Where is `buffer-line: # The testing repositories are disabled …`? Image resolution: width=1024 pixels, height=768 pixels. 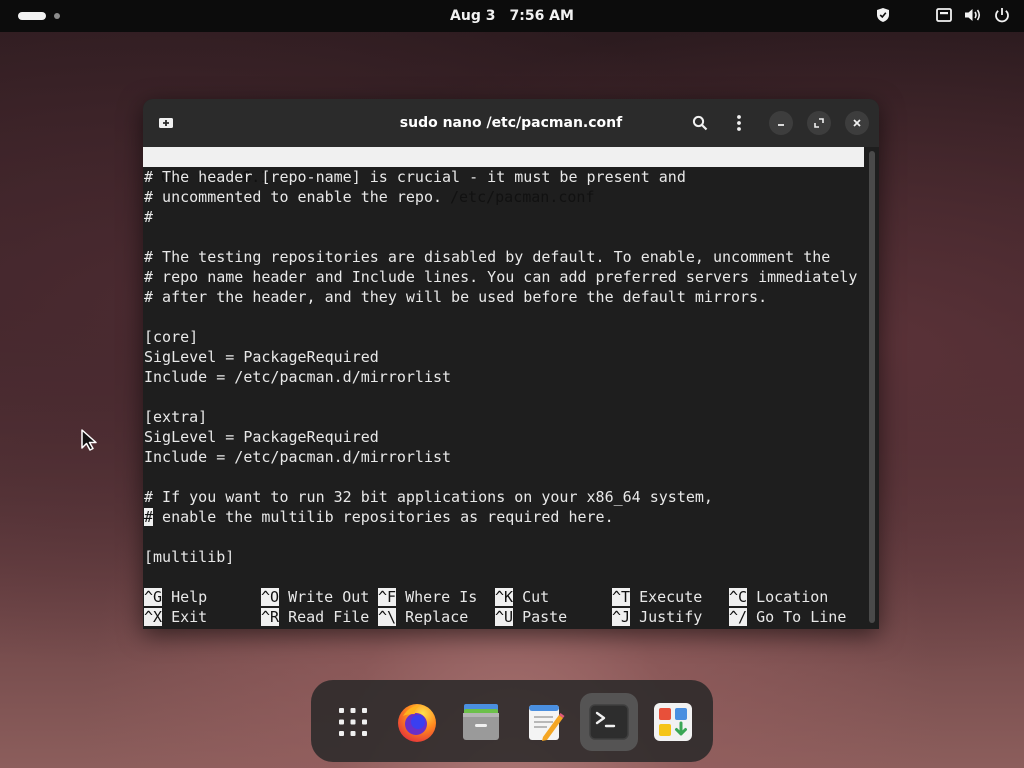 buffer-line: # The testing repositories are disabled … is located at coordinates (503, 257).